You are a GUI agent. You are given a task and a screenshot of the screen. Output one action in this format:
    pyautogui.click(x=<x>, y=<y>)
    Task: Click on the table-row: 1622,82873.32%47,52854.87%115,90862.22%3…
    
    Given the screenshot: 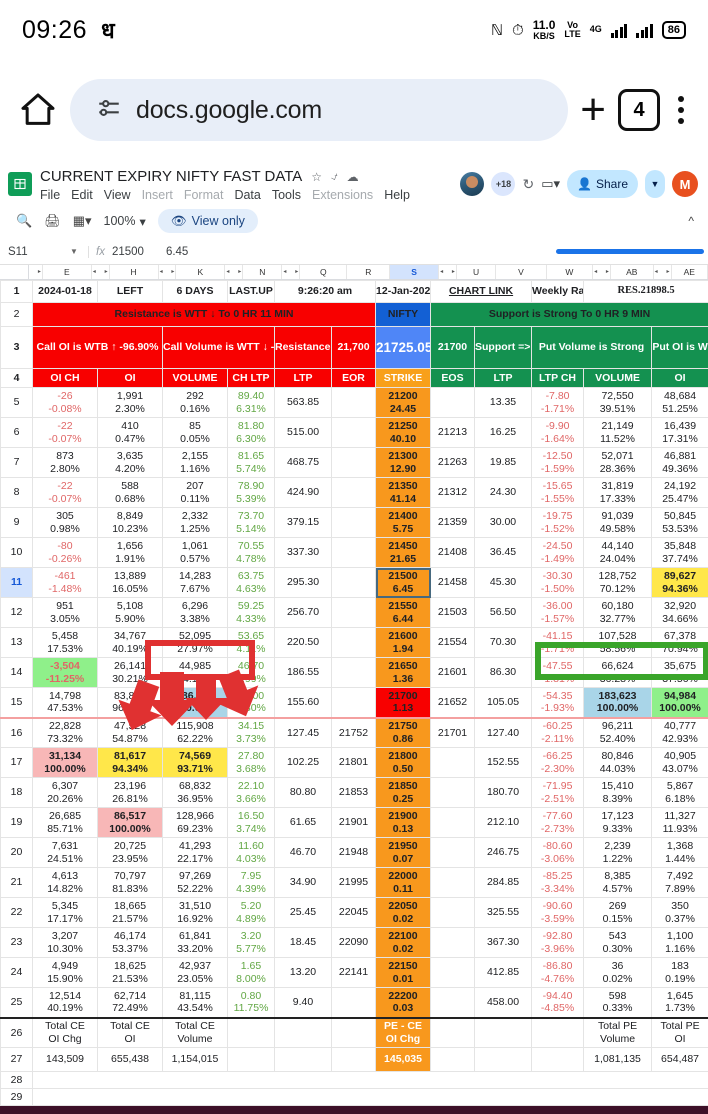 What is the action you would take?
    pyautogui.click(x=354, y=733)
    